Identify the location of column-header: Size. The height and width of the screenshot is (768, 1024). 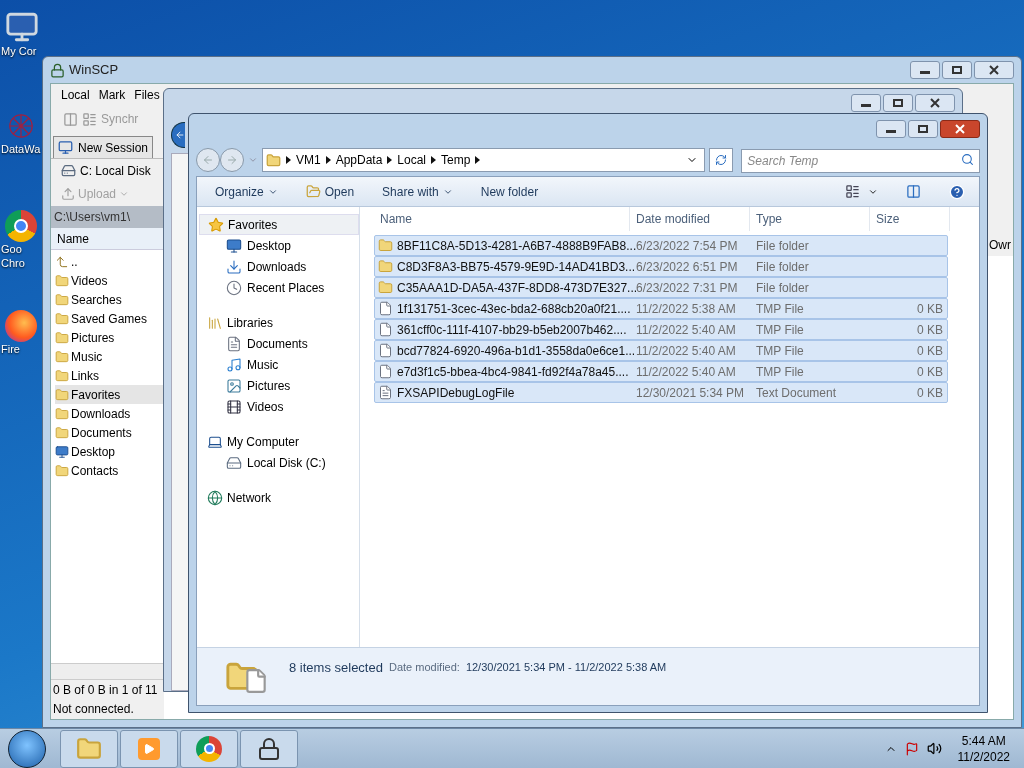
(910, 218).